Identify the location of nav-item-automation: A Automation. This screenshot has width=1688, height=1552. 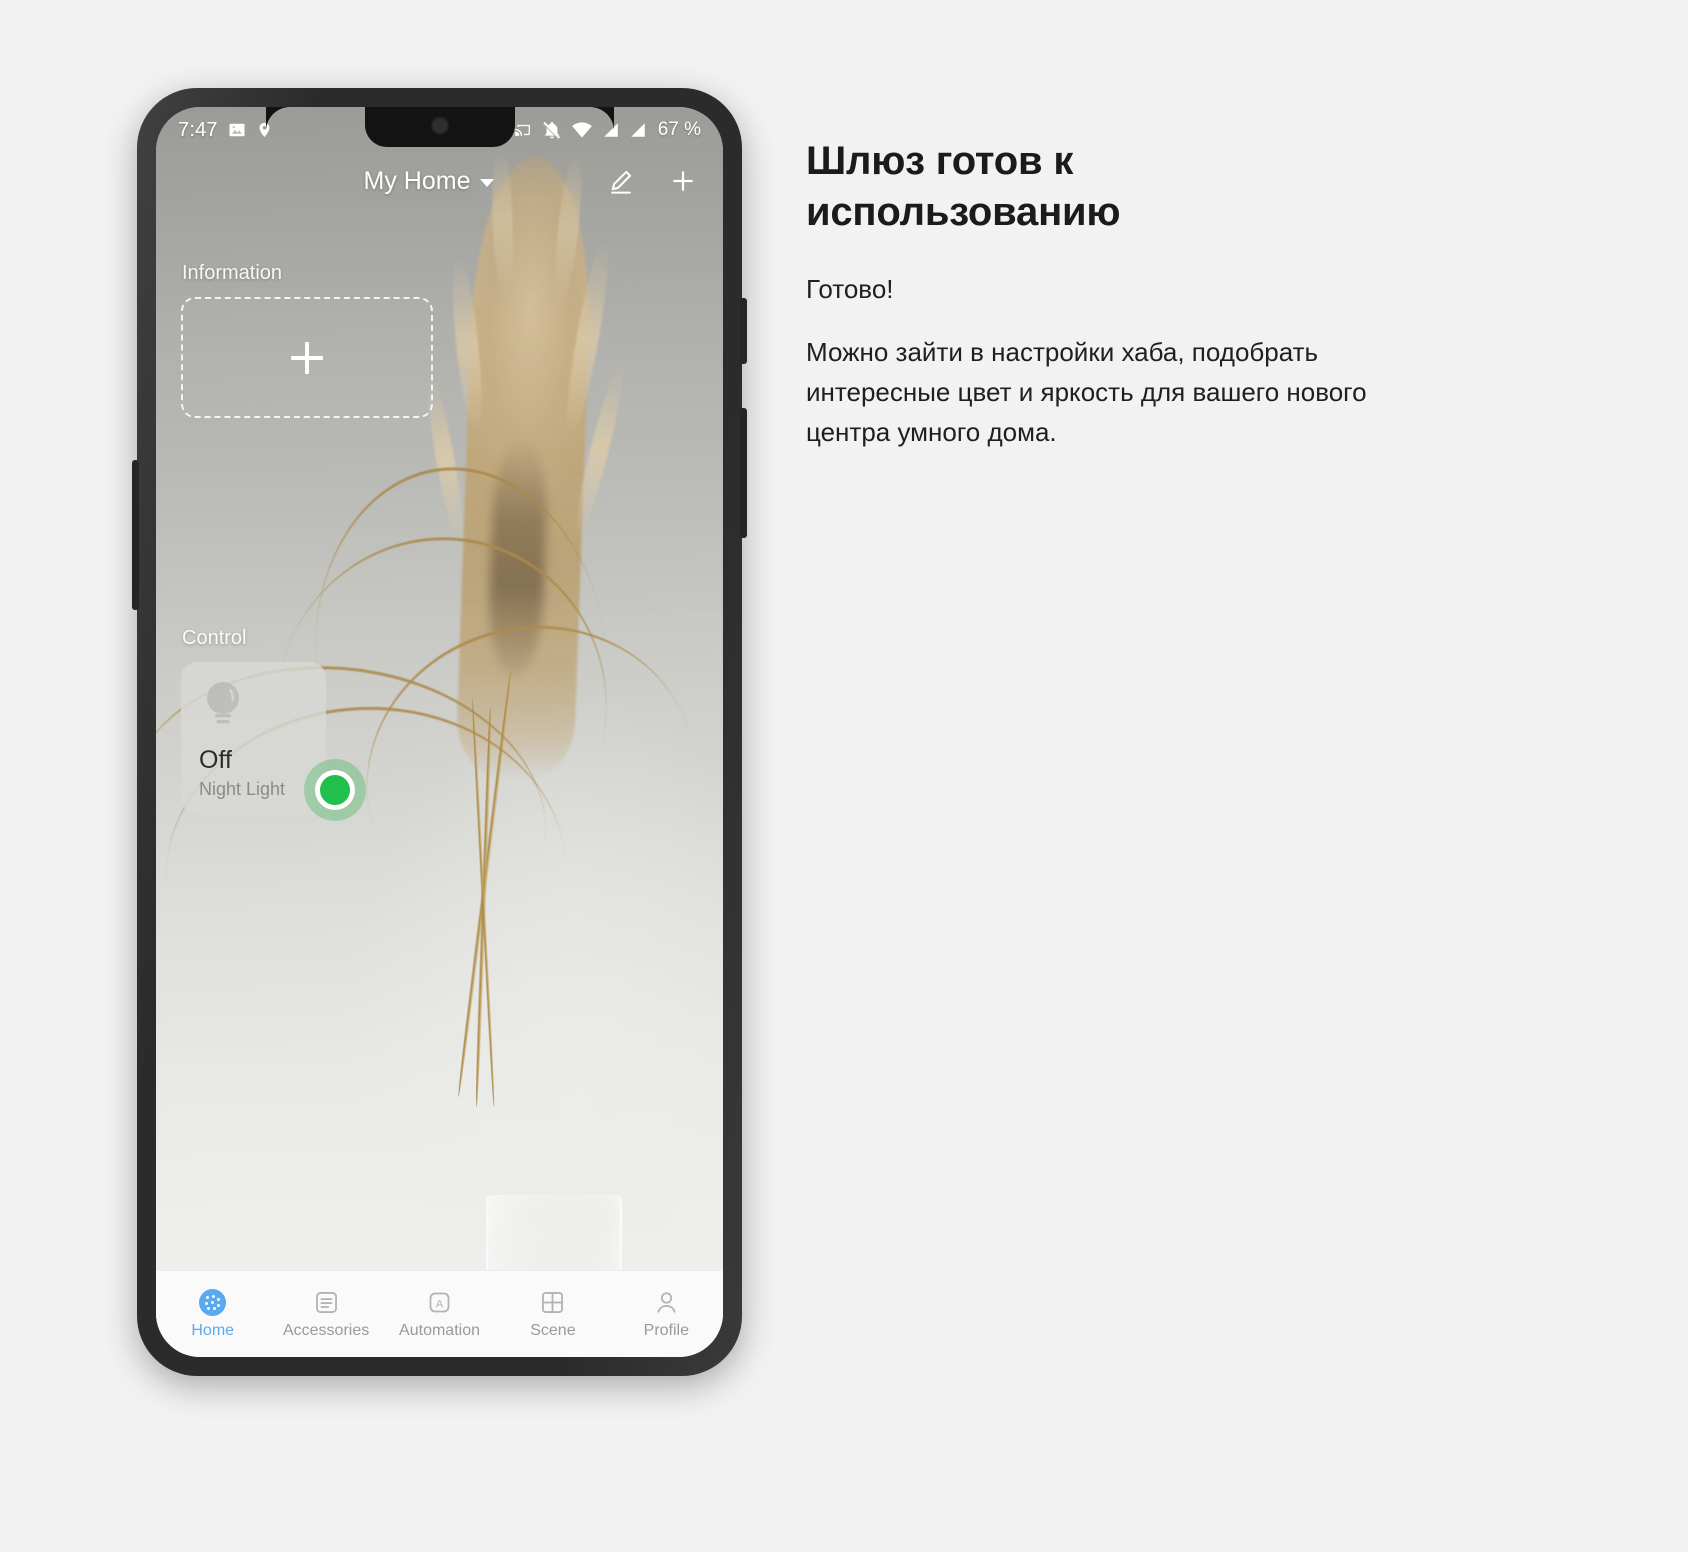
(439, 1314).